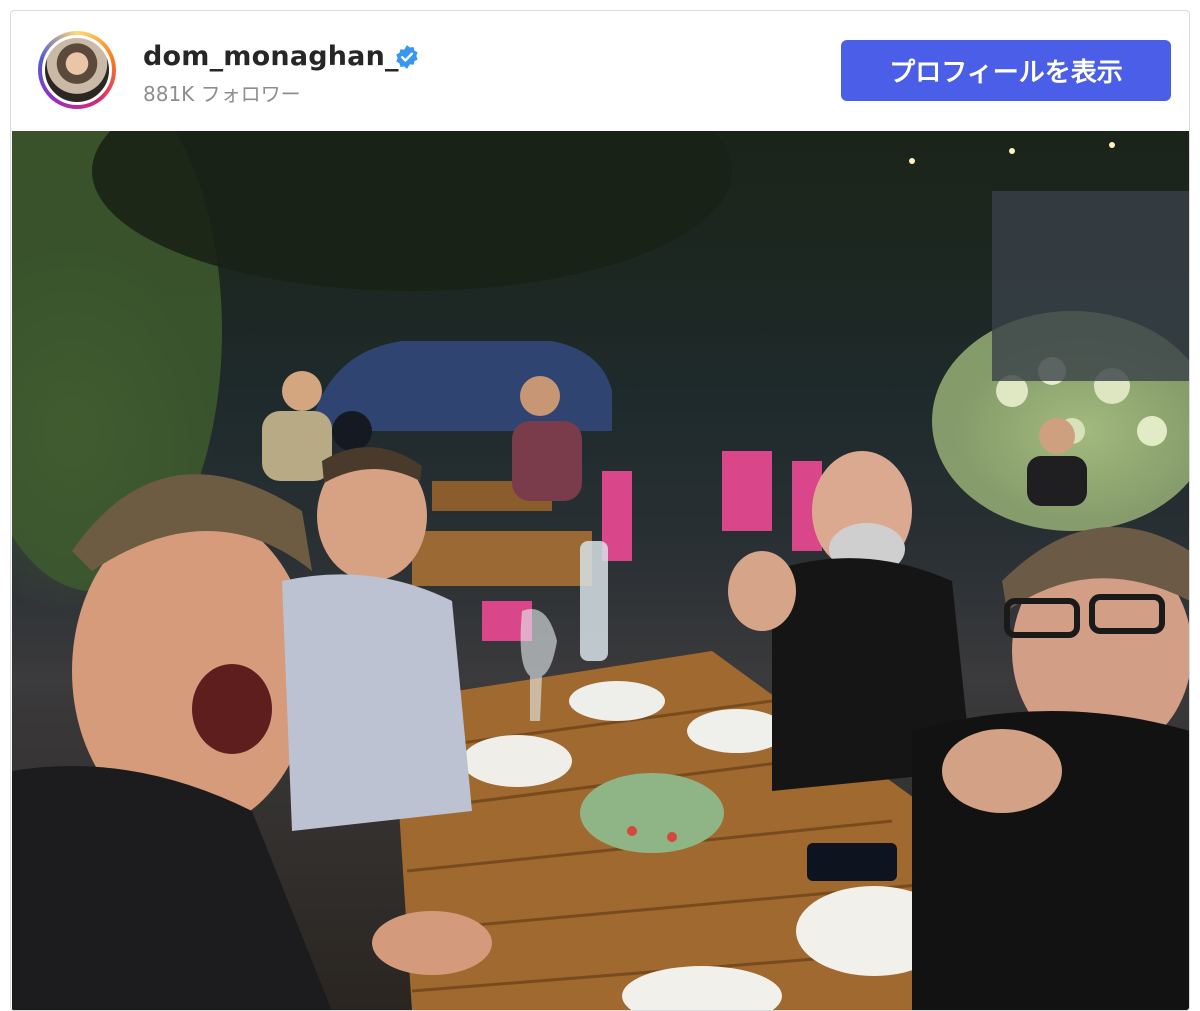 The height and width of the screenshot is (1011, 1200). What do you see at coordinates (407, 57) in the screenshot?
I see `verified-badge-icon` at bounding box center [407, 57].